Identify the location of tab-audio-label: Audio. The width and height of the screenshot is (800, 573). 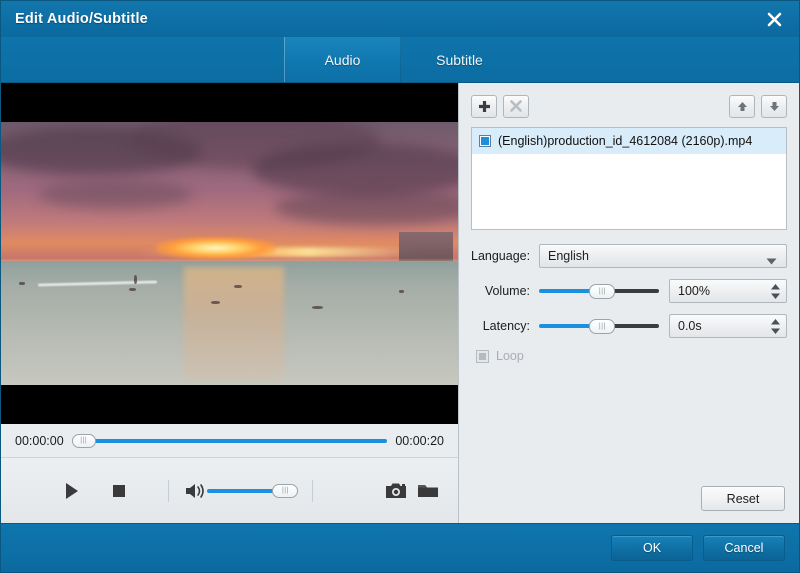
(342, 59).